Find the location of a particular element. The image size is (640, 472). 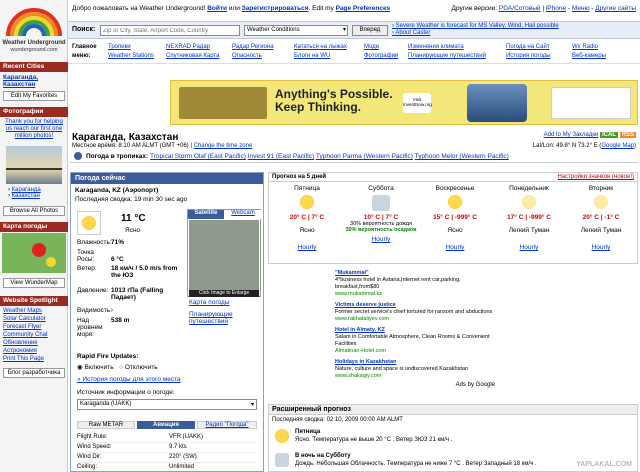

nav-link: Опасность is located at coordinates (253, 56).